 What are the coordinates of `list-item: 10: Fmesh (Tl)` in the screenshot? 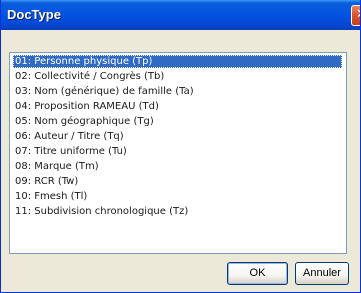 It's located at (51, 196).